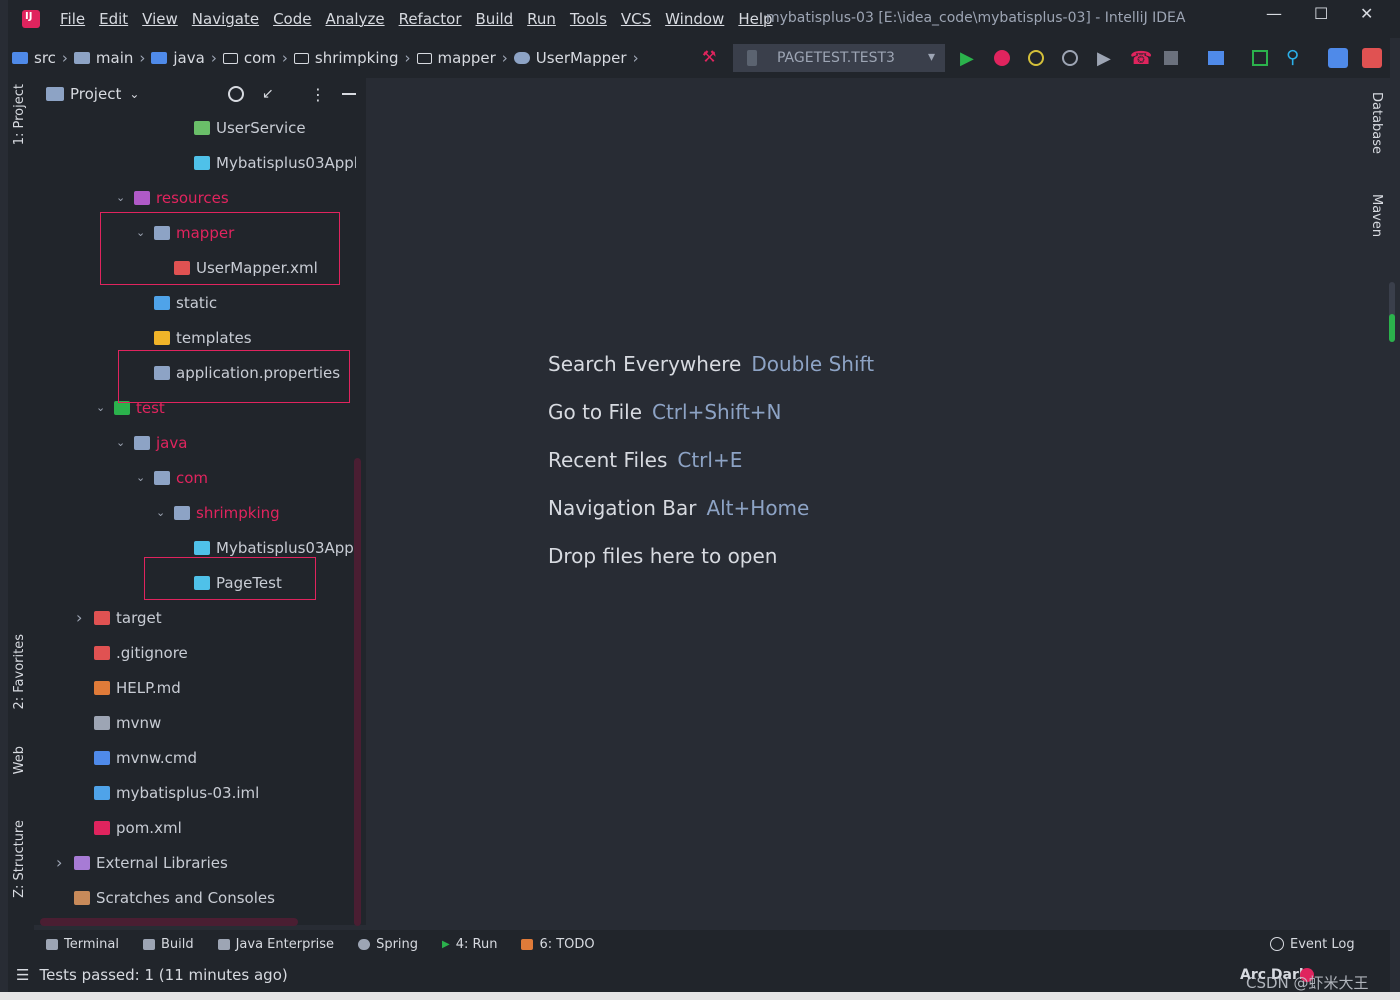 Image resolution: width=1400 pixels, height=1000 pixels. I want to click on menu-file: File, so click(72, 19).